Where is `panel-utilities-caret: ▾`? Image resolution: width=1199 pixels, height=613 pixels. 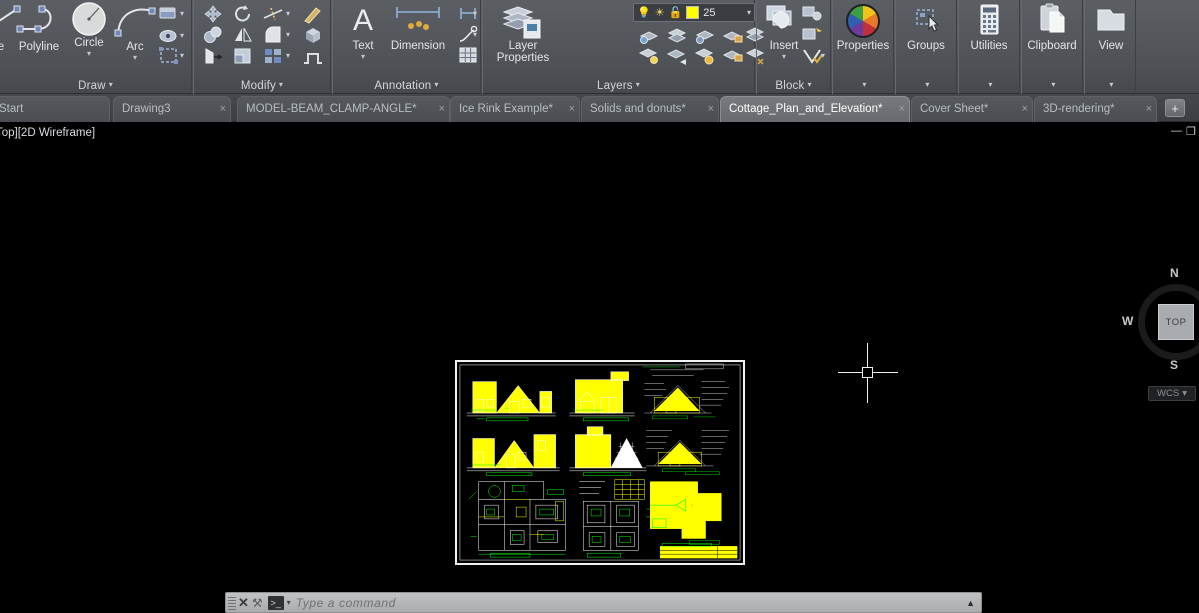
panel-utilities-caret: ▾ is located at coordinates (990, 84).